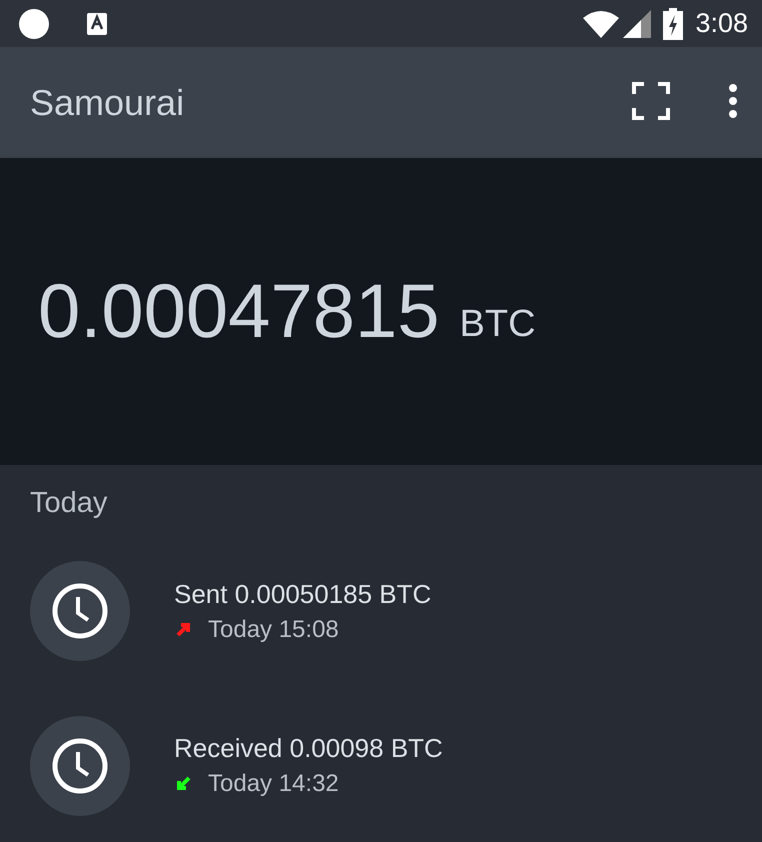 The width and height of the screenshot is (762, 842). Describe the element at coordinates (601, 24) in the screenshot. I see `wifi-icon` at that location.